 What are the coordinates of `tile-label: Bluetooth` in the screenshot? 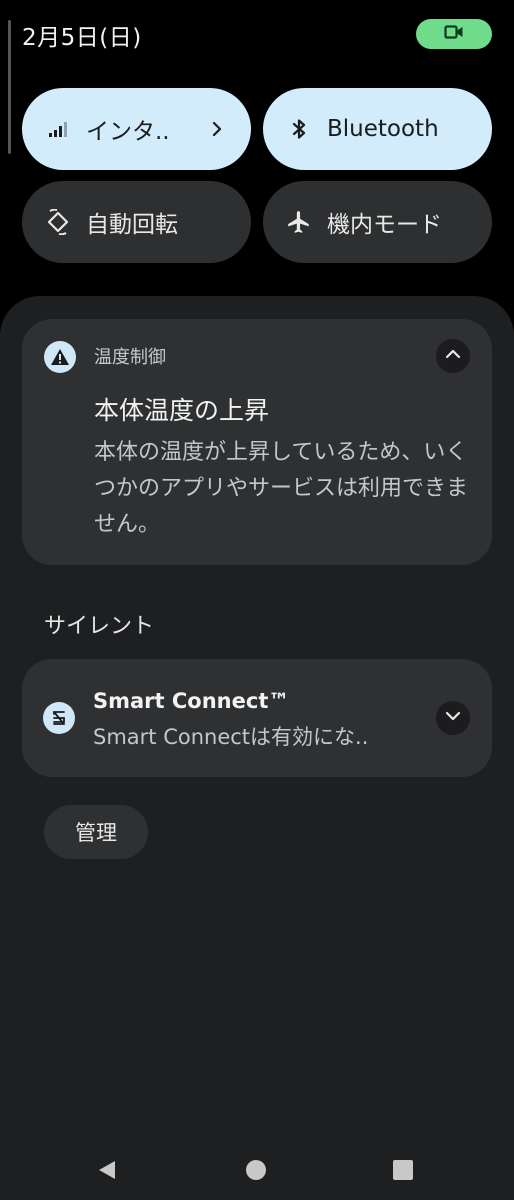 It's located at (383, 129).